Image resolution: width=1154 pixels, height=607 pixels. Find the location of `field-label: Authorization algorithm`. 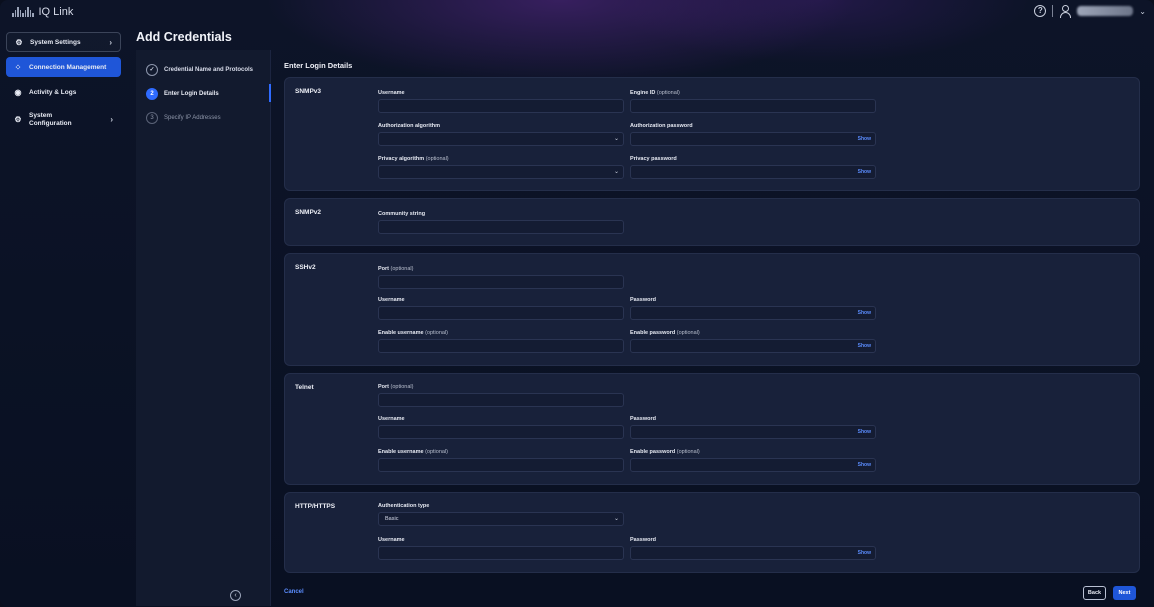

field-label: Authorization algorithm is located at coordinates (409, 126).